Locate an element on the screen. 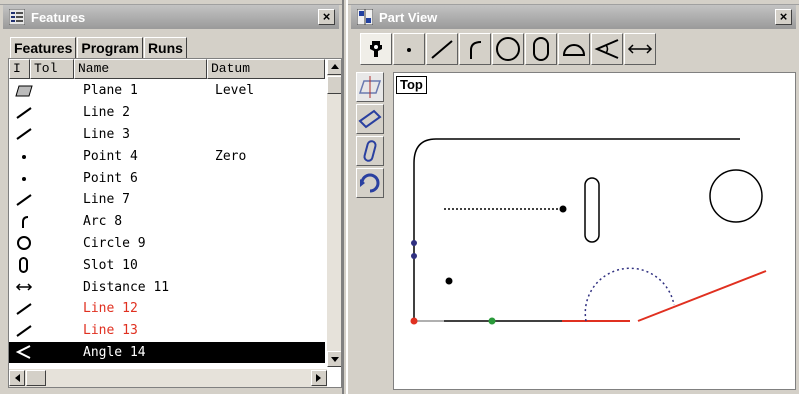 Image resolution: width=799 pixels, height=394 pixels. feature-name: Line 7 is located at coordinates (106, 200).